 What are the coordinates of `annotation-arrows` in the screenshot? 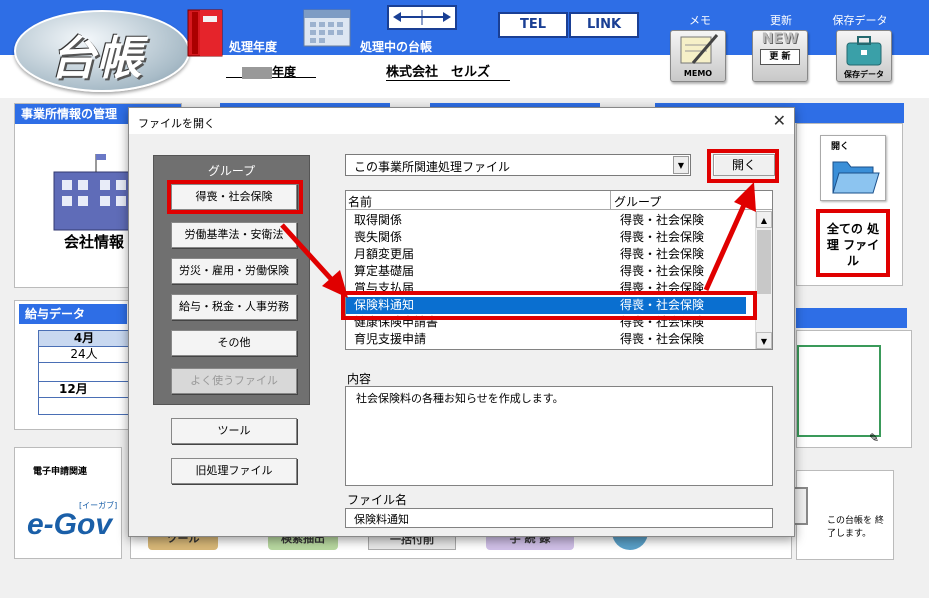 It's located at (518, 240).